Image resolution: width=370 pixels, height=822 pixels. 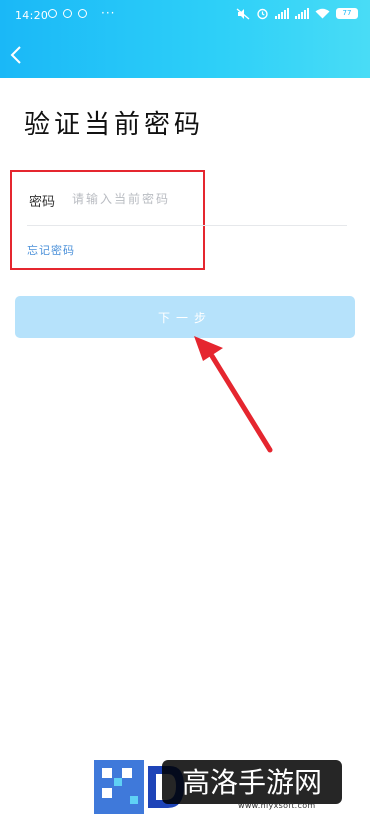 What do you see at coordinates (233, 394) in the screenshot?
I see `annotation-arrow` at bounding box center [233, 394].